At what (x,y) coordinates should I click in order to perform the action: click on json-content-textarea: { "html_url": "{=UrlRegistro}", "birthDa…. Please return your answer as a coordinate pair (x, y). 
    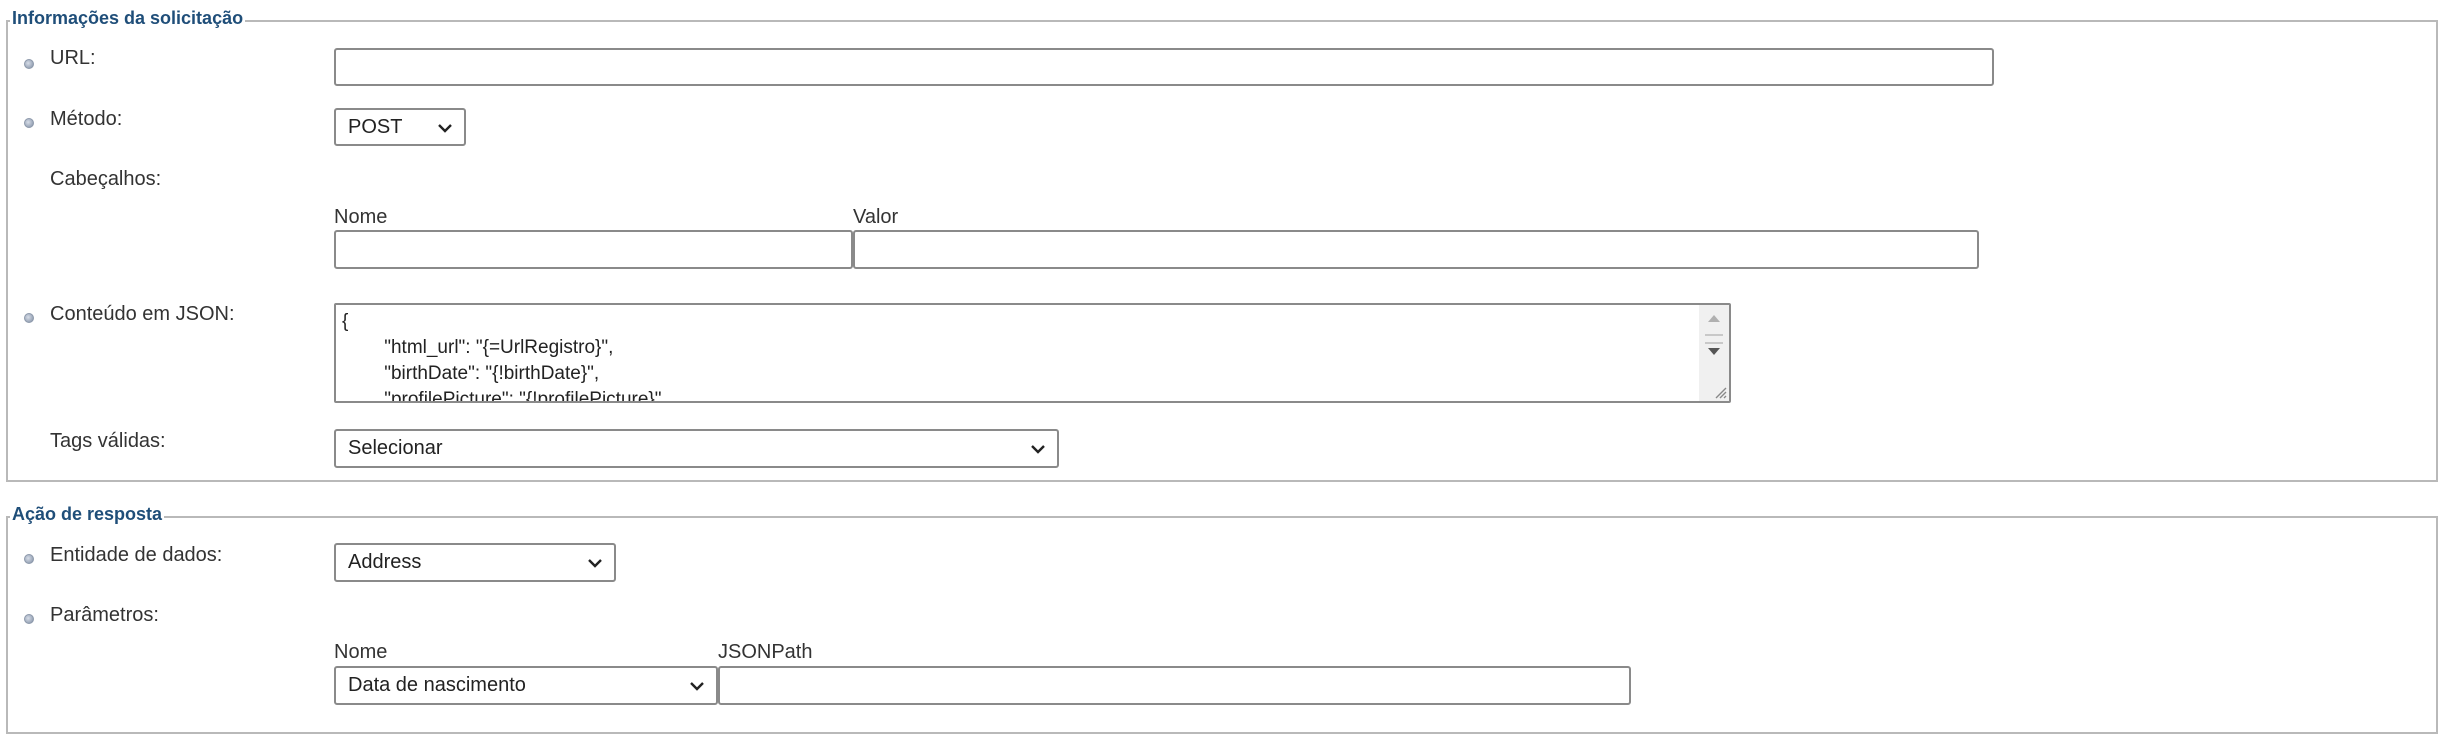
    Looking at the image, I should click on (1032, 353).